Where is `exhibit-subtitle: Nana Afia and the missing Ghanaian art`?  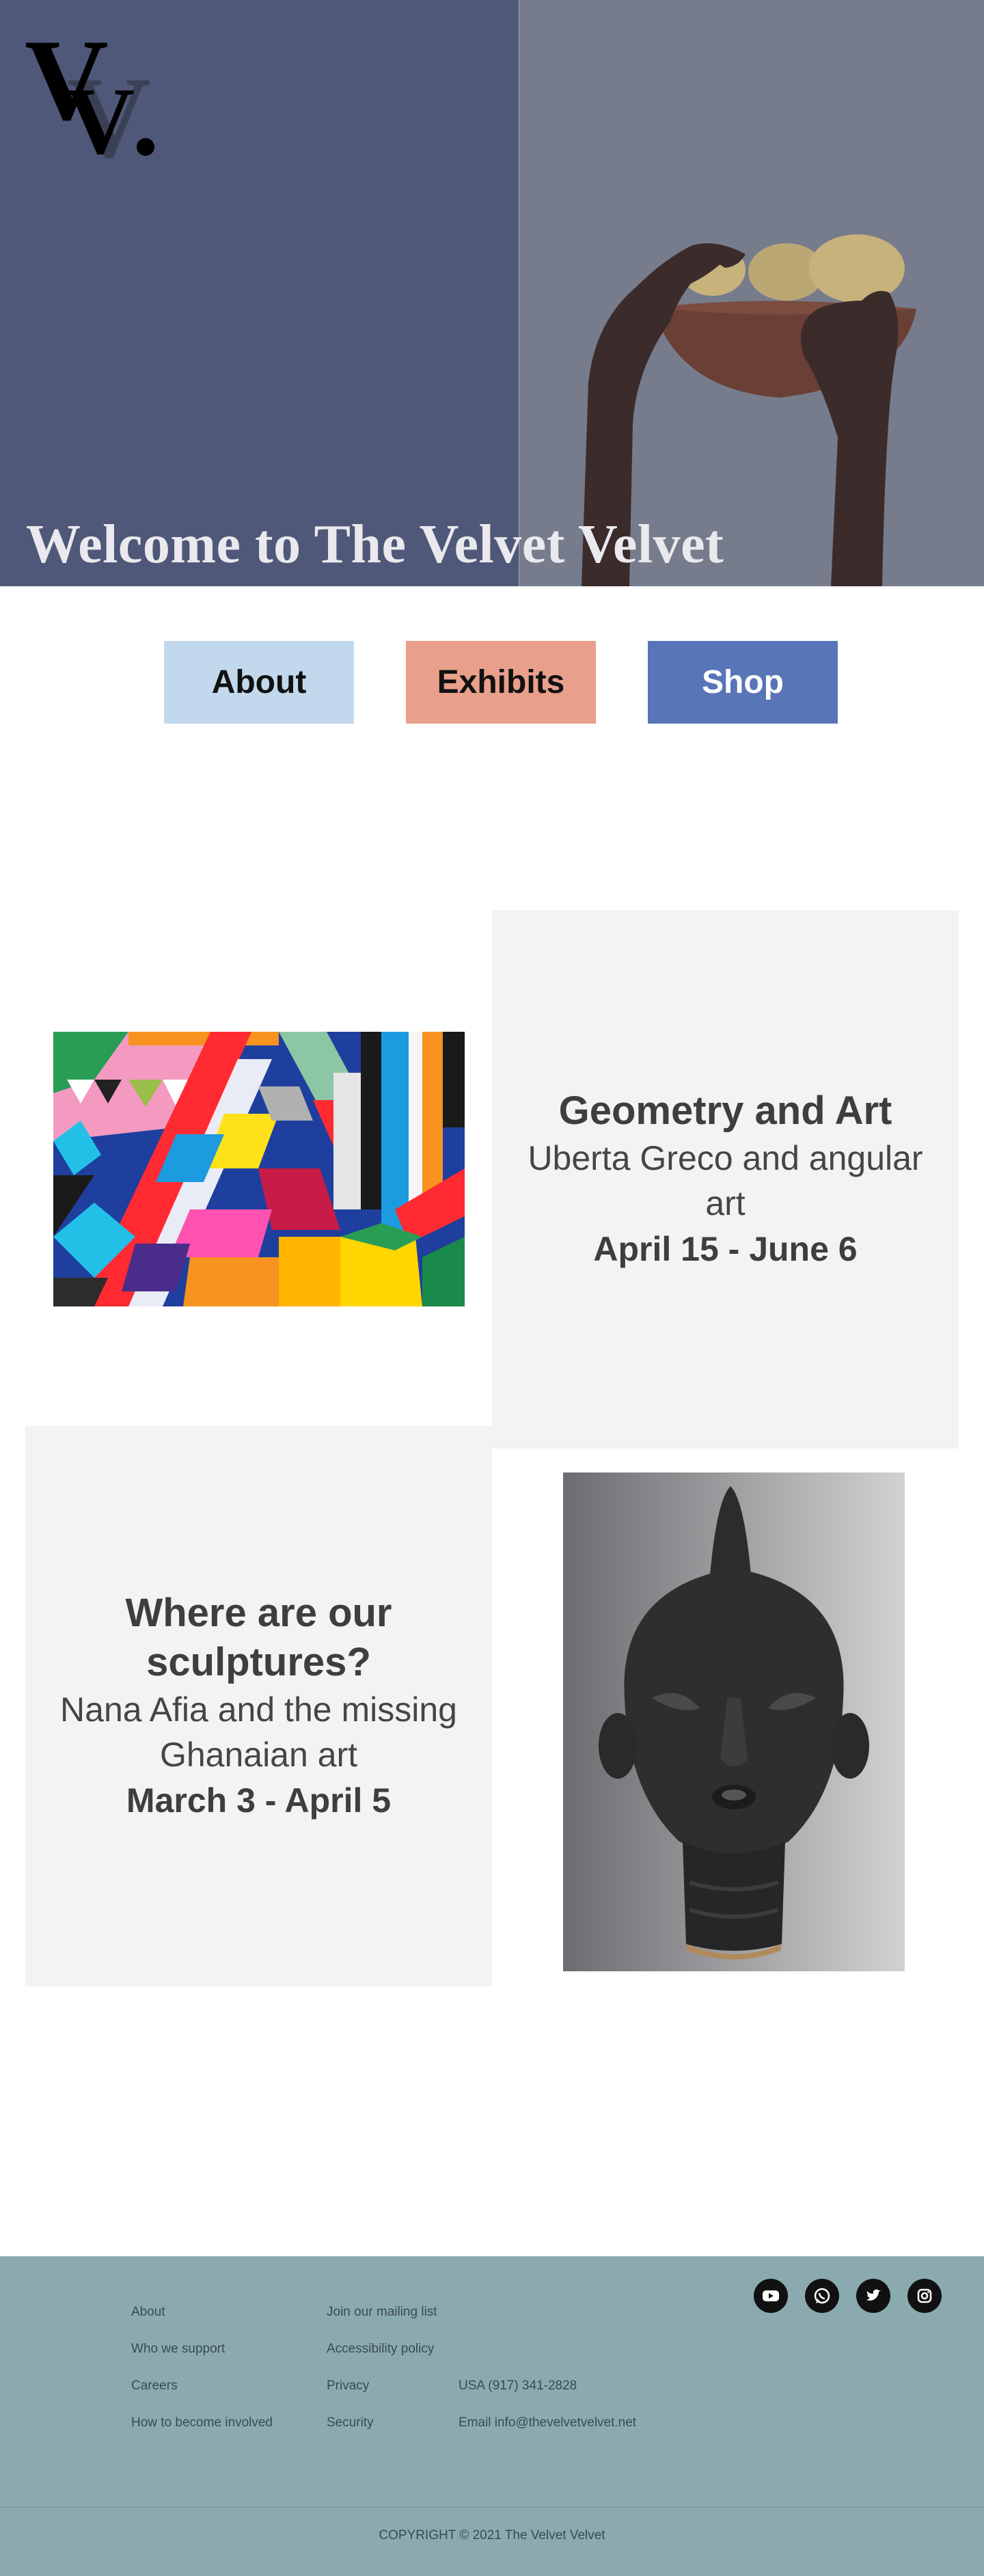 exhibit-subtitle: Nana Afia and the missing Ghanaian art is located at coordinates (258, 1732).